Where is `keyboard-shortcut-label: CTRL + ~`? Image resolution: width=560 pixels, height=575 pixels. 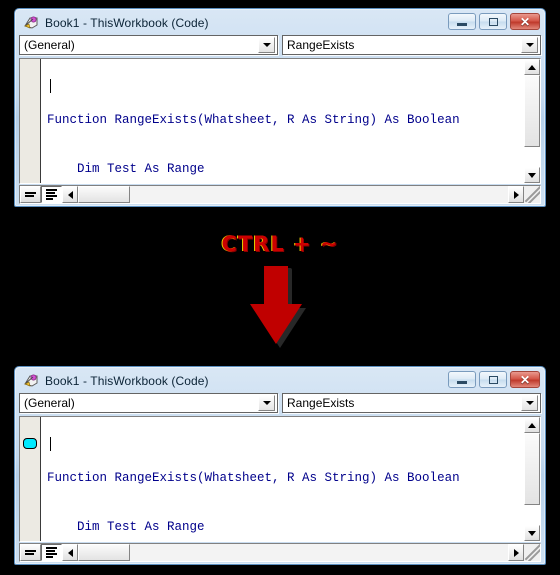 keyboard-shortcut-label: CTRL + ~ is located at coordinates (280, 244).